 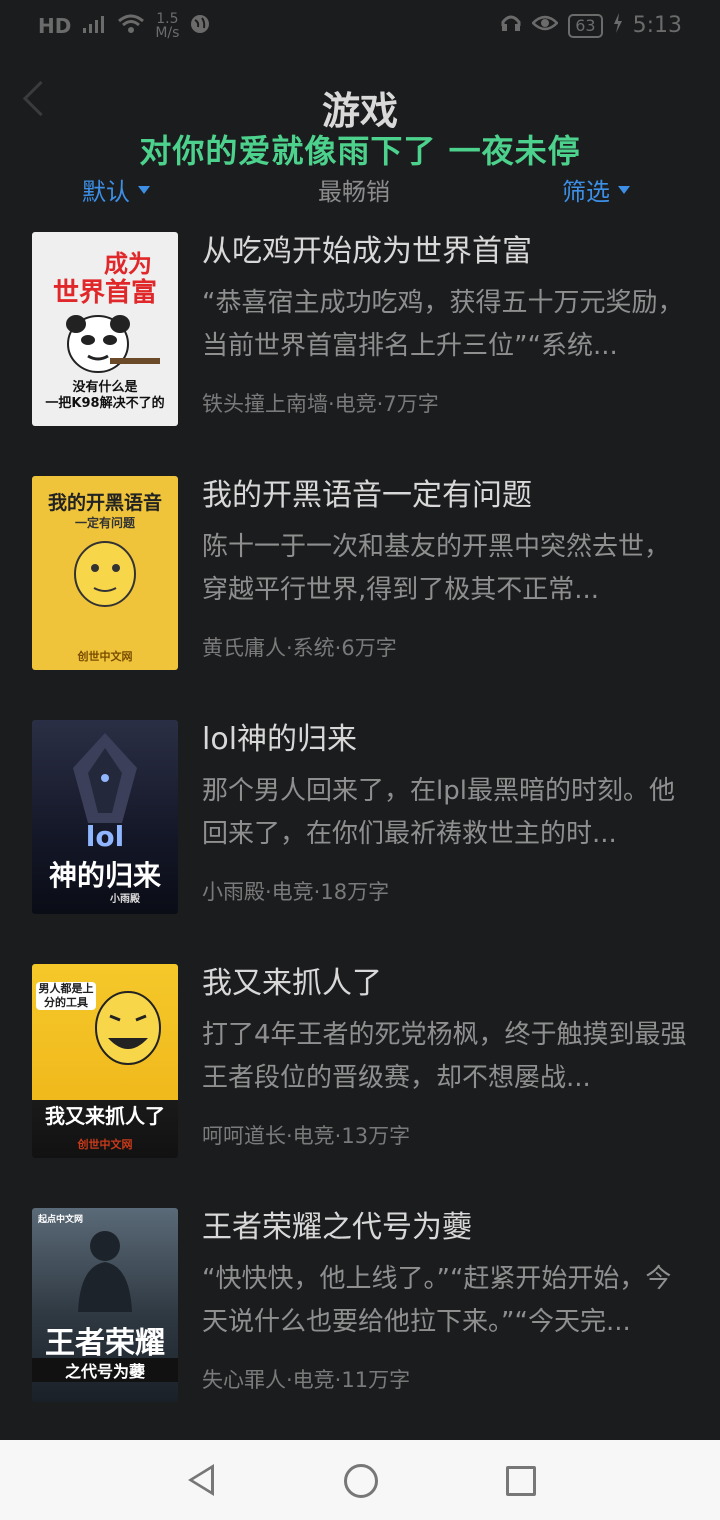 What do you see at coordinates (296, 892) in the screenshot?
I see `book-meta: 小雨殿·电竞·18万字` at bounding box center [296, 892].